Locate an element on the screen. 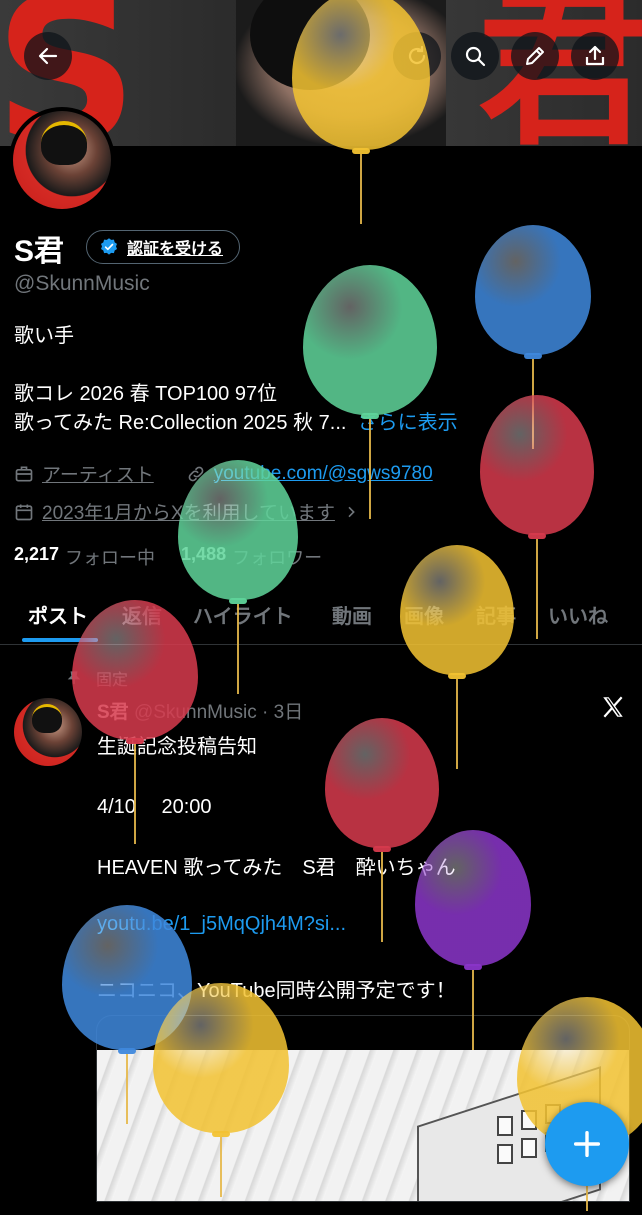 The width and height of the screenshot is (642, 1215). bio-blank-line is located at coordinates (236, 365).